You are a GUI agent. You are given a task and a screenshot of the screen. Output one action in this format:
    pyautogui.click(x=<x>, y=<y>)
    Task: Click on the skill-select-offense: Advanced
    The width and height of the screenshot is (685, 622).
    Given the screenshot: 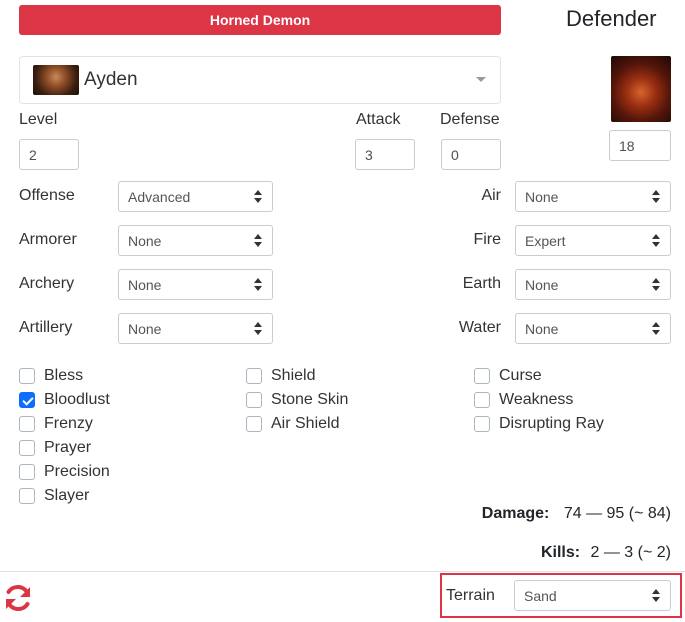 What is the action you would take?
    pyautogui.click(x=195, y=196)
    